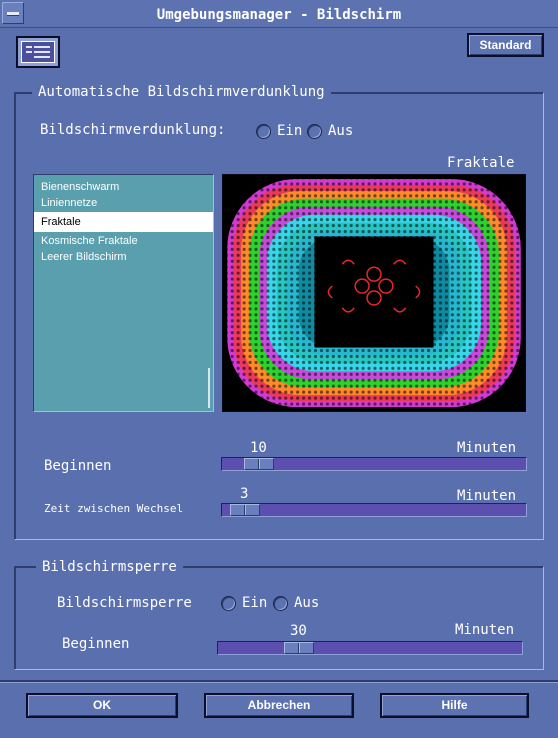  I want to click on lock-off-label: Aus, so click(307, 603).